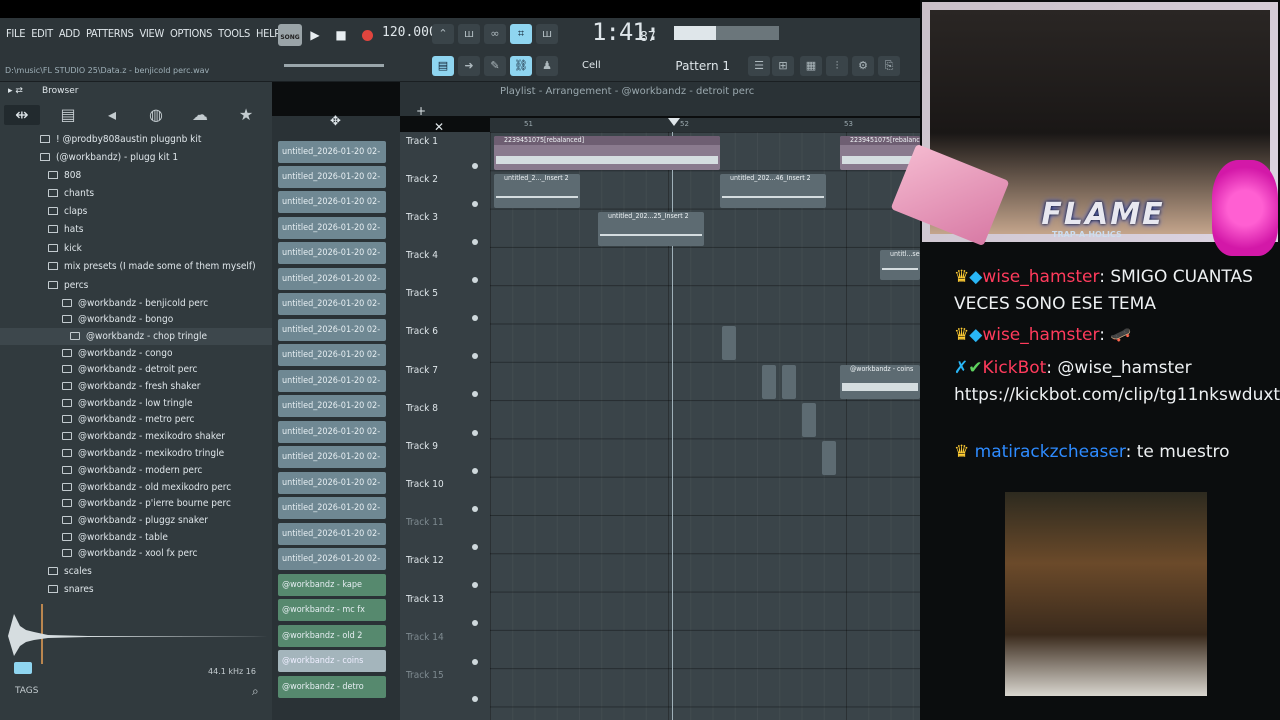 The height and width of the screenshot is (720, 1280). I want to click on playlist-audio-clip: untitled_202...46_Insert 2, so click(773, 191).